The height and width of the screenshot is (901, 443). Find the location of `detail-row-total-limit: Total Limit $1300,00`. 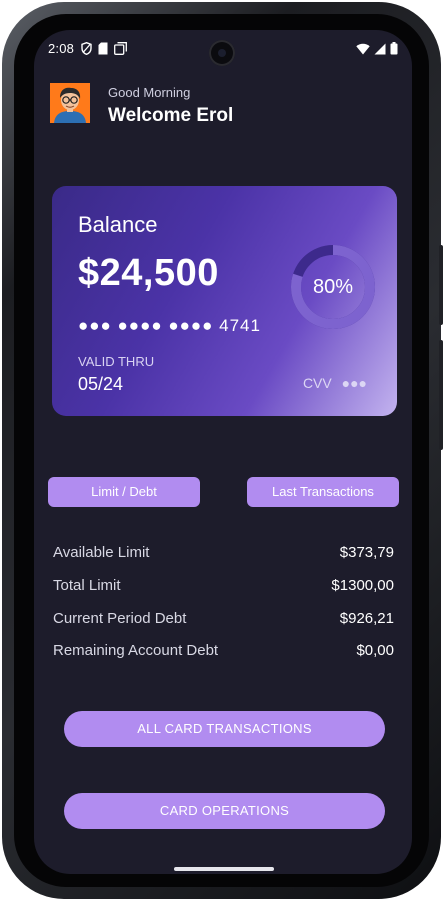

detail-row-total-limit: Total Limit $1300,00 is located at coordinates (223, 588).